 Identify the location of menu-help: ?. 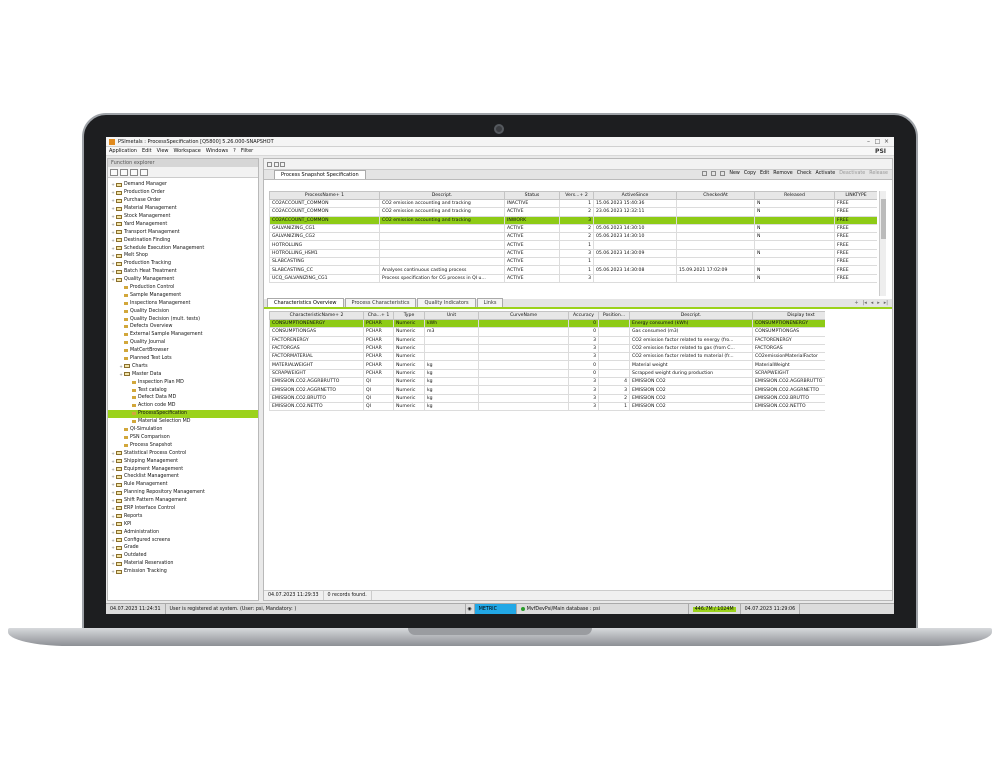
(234, 151).